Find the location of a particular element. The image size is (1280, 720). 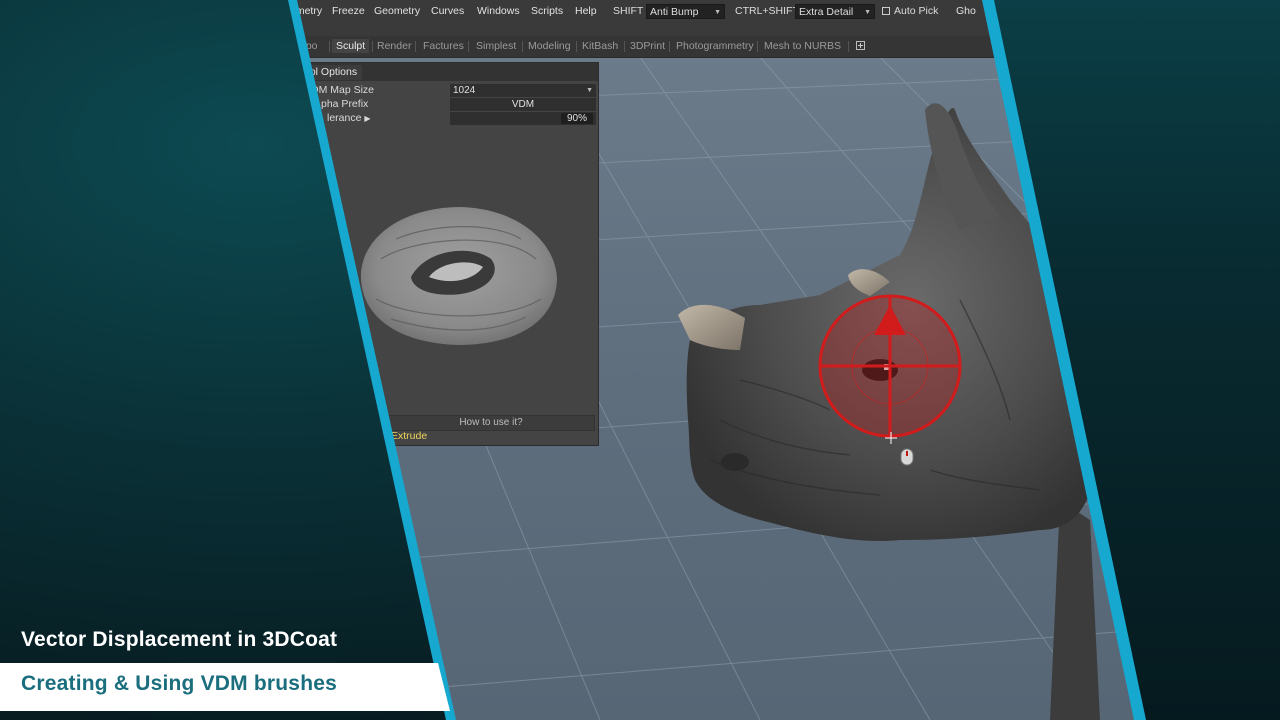

panel-header: ool Options is located at coordinates (444, 72).